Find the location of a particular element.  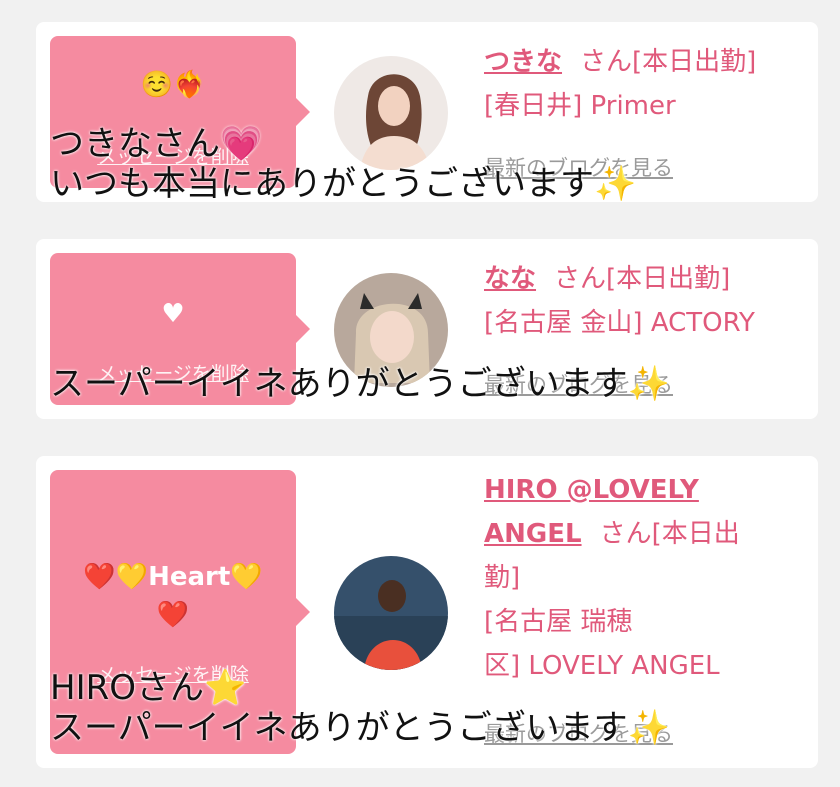

overlay-line: いつも本当にありがとうございます✨ is located at coordinates (343, 184).